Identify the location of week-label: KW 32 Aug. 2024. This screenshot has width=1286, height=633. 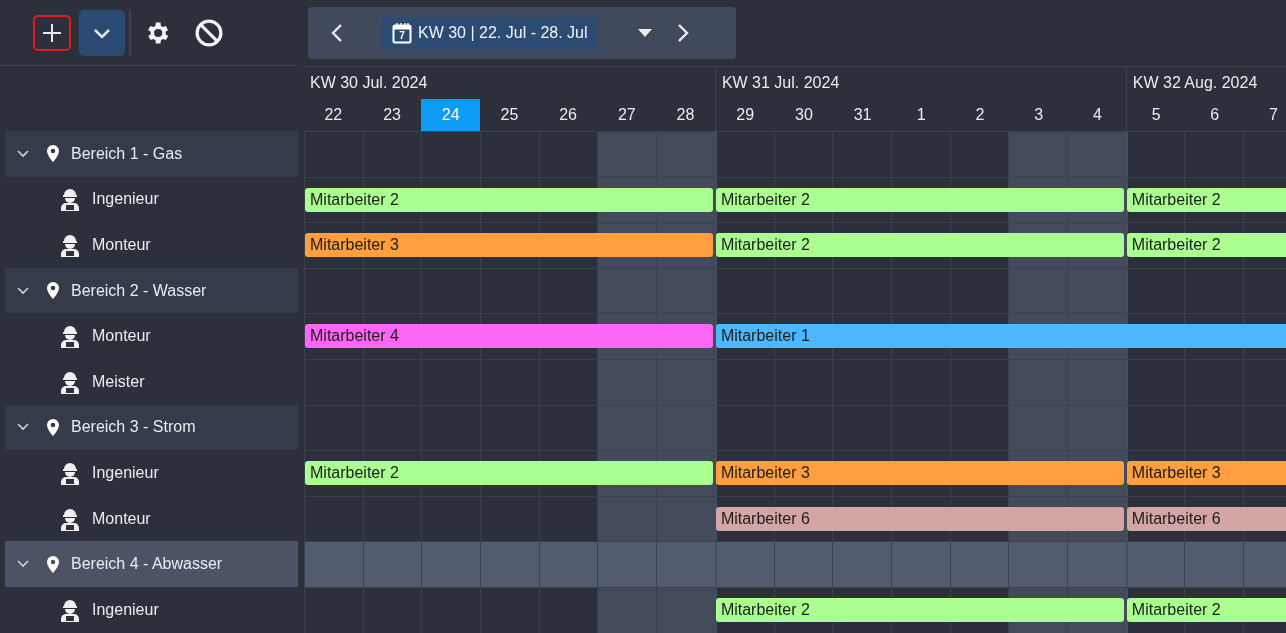
(1195, 83).